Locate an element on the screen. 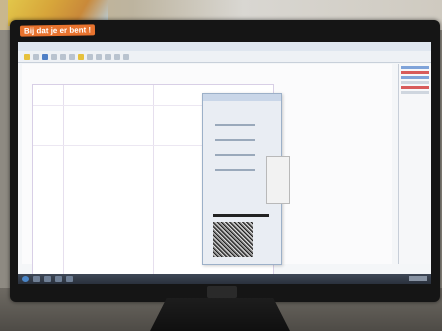  app-titlebar is located at coordinates (224, 46).